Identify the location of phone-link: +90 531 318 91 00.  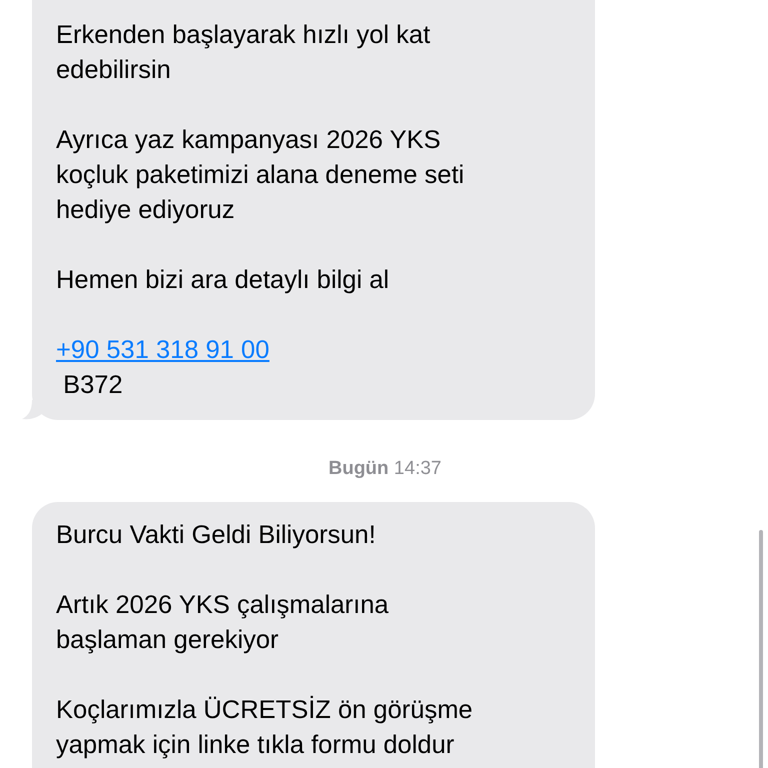
(163, 350).